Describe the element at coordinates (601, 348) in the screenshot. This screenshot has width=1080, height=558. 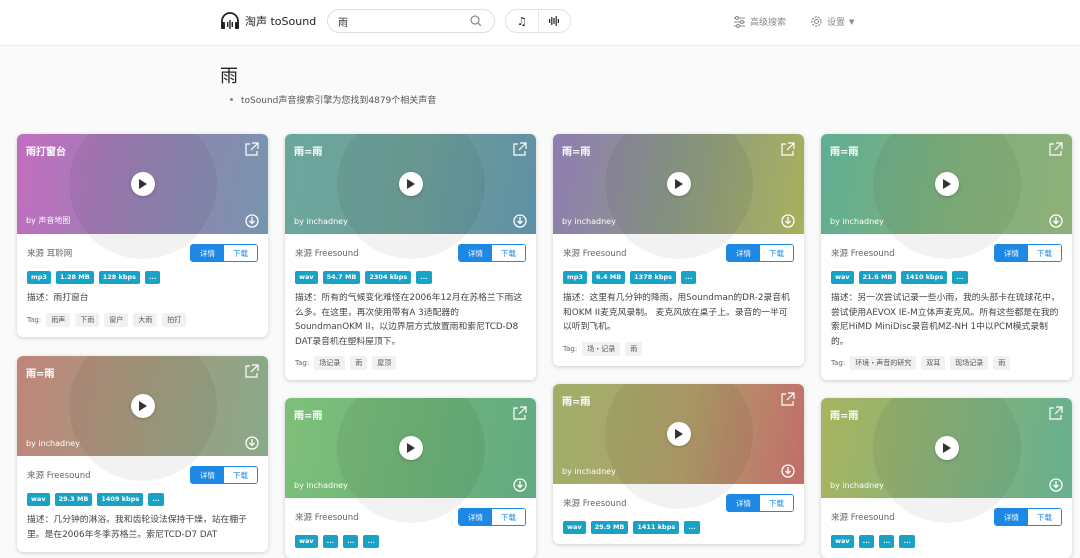
I see `tag-chip: 场・记录` at that location.